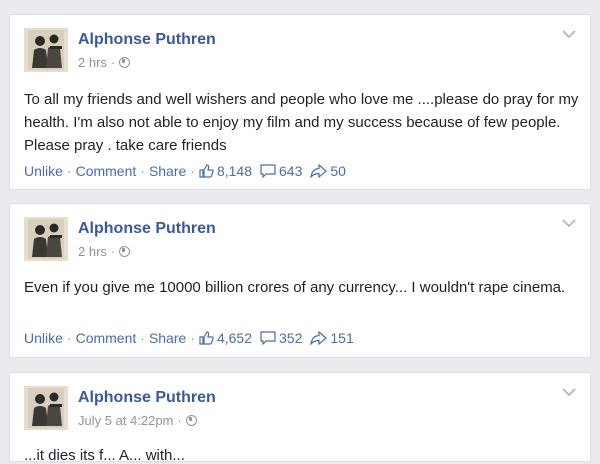 This screenshot has width=600, height=464. Describe the element at coordinates (125, 420) in the screenshot. I see `post-timestamp: July 5 at 4:22pm` at that location.